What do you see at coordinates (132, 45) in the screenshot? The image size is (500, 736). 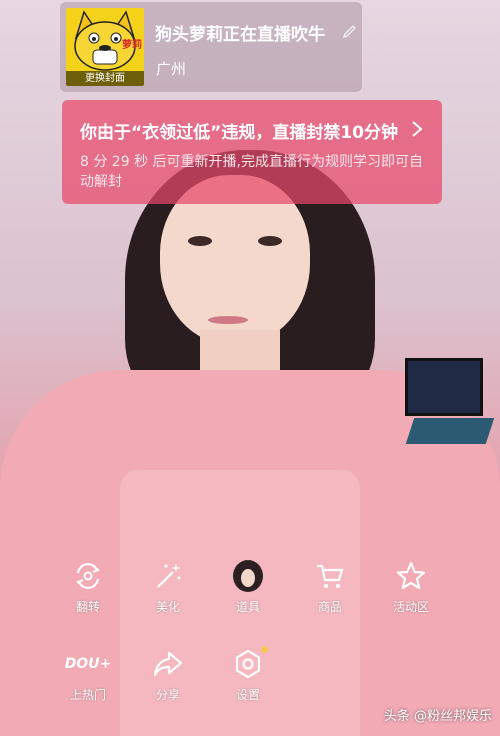 I see `avatar-badge: 萝莉` at bounding box center [132, 45].